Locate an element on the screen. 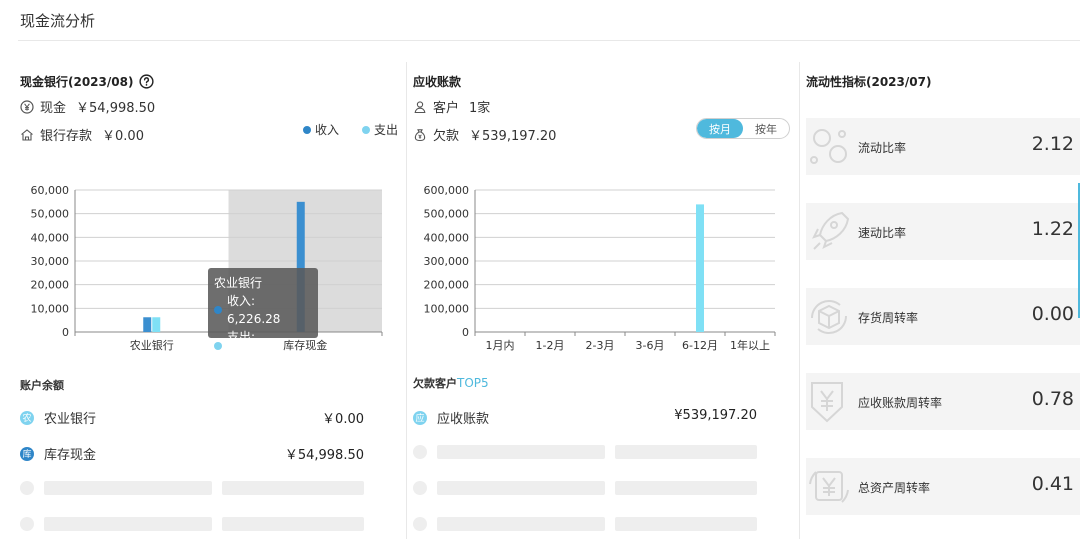  metric-current-ratio: 流动比率 2.12 is located at coordinates (943, 146).